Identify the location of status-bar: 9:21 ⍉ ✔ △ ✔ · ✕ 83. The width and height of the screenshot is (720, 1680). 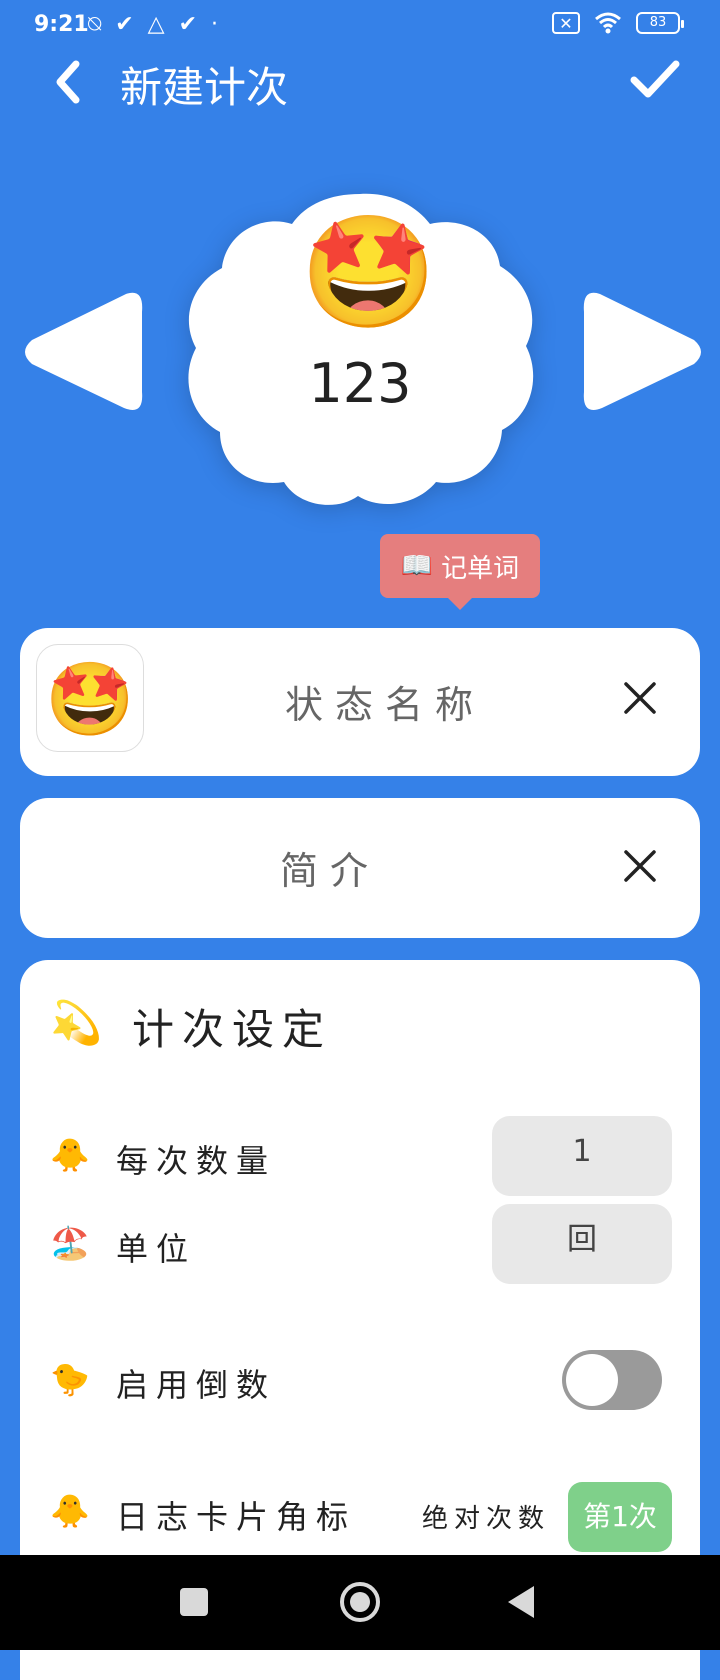
(360, 26).